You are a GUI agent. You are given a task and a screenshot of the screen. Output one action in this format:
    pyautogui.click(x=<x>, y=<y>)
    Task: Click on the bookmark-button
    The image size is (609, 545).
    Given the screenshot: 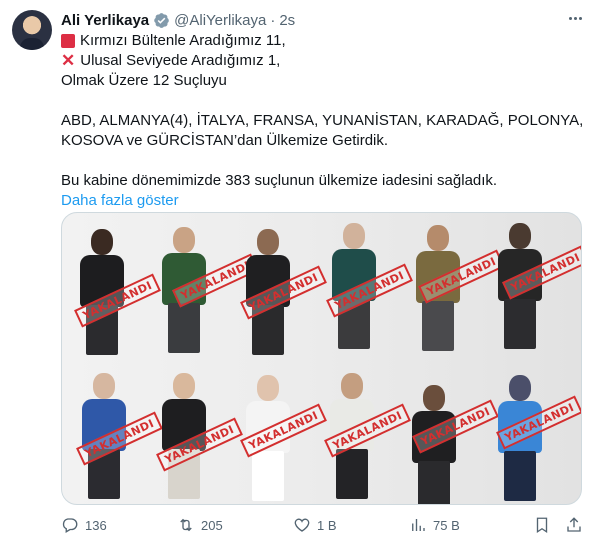 What is the action you would take?
    pyautogui.click(x=542, y=525)
    